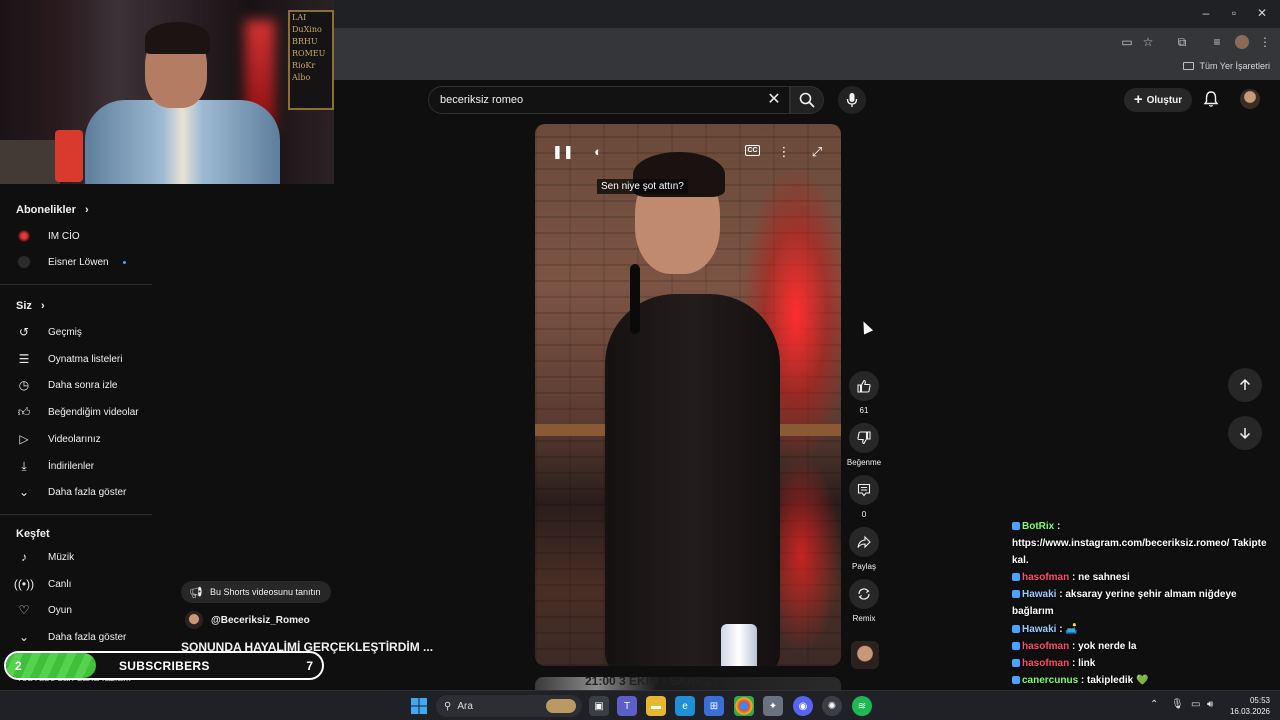  I want to click on chat-text: 🛋️, so click(1071, 629).